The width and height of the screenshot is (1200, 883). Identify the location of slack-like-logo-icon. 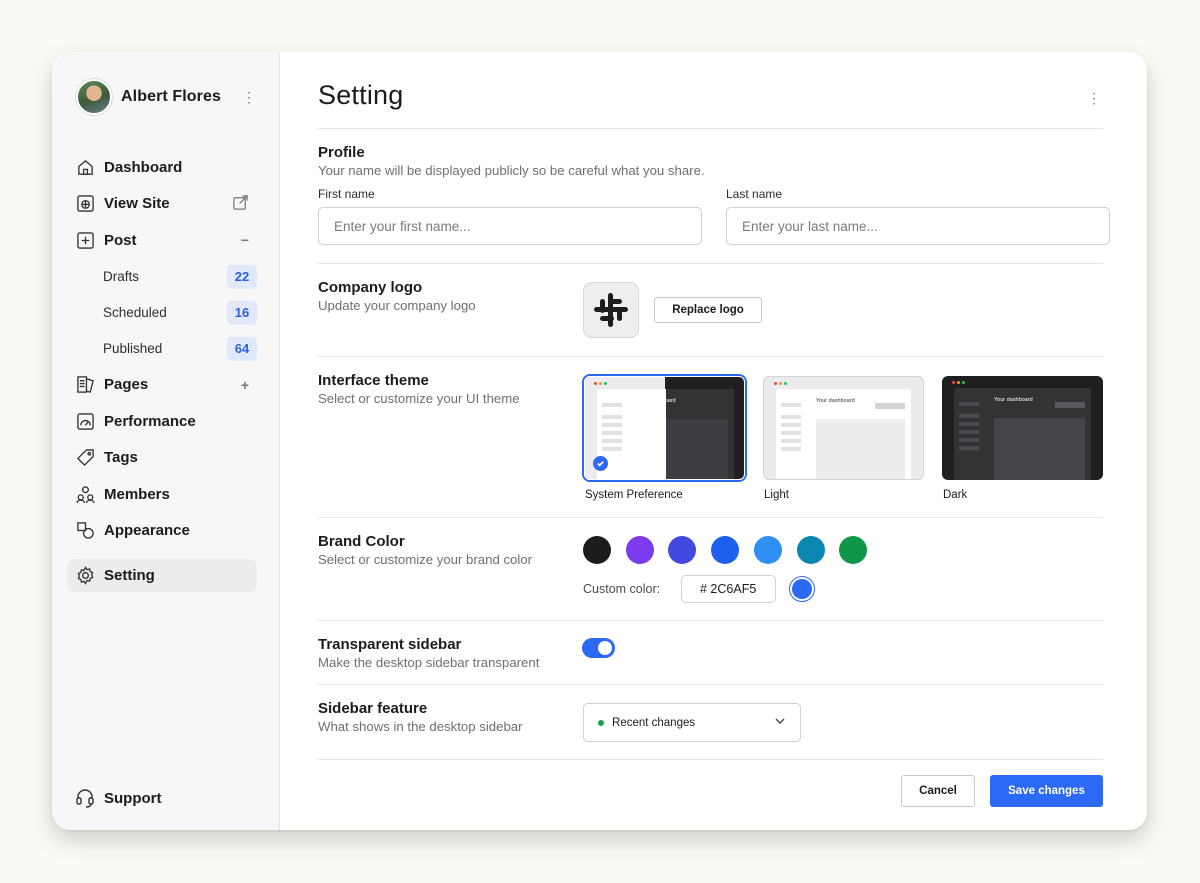
(611, 310).